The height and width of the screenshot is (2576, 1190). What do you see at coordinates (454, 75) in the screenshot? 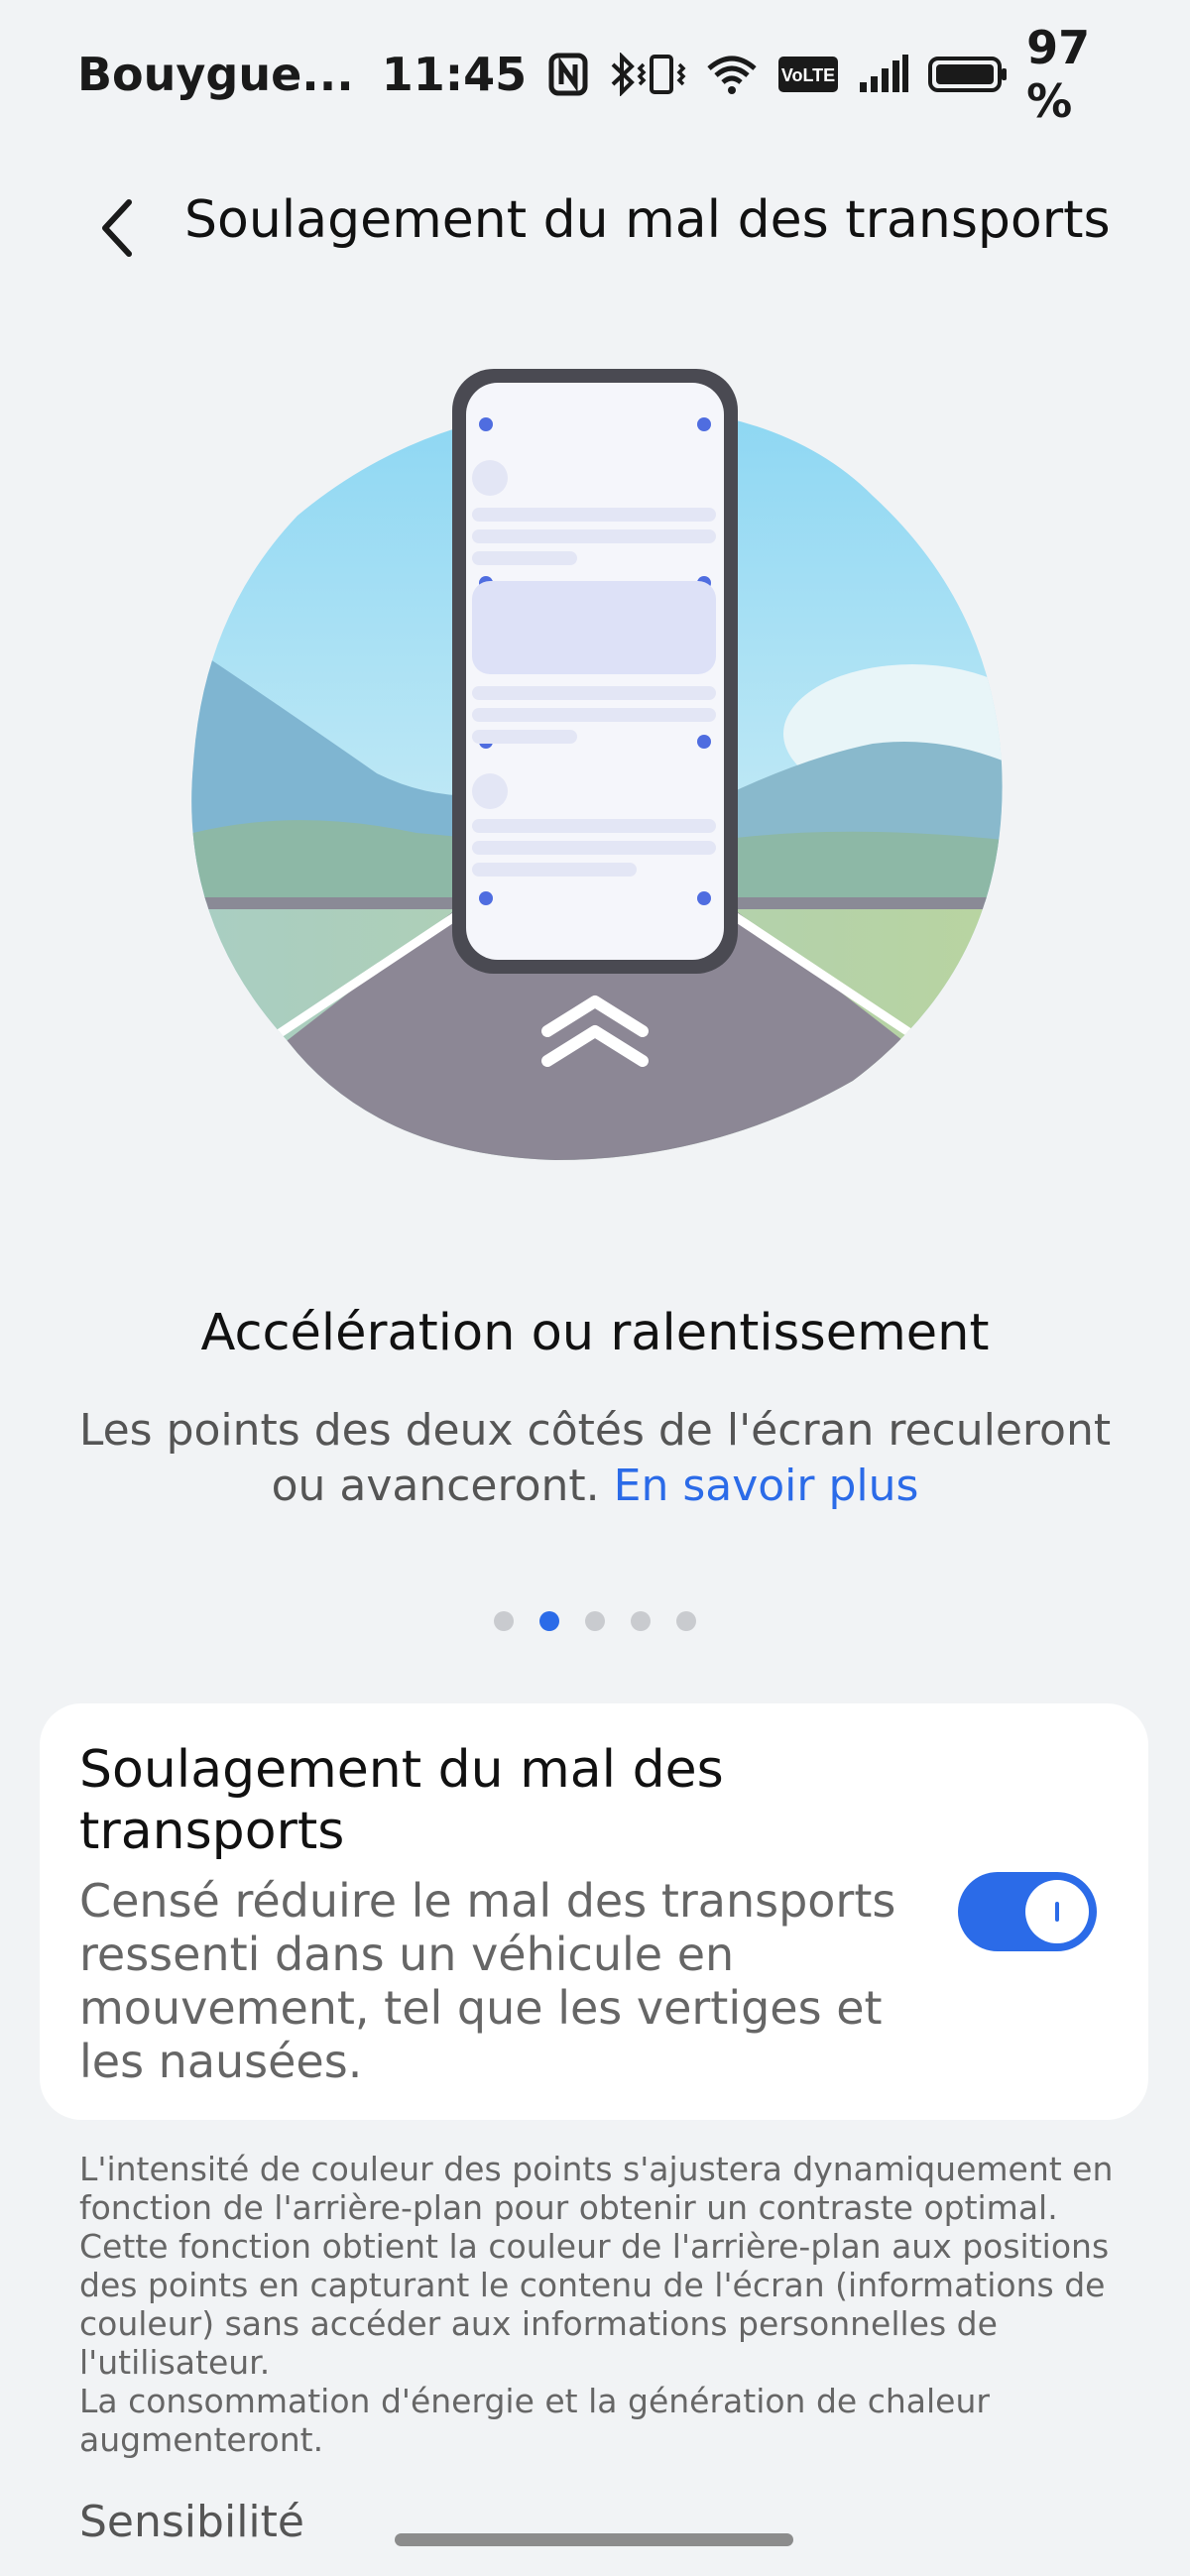
I see `clock: 11:45` at bounding box center [454, 75].